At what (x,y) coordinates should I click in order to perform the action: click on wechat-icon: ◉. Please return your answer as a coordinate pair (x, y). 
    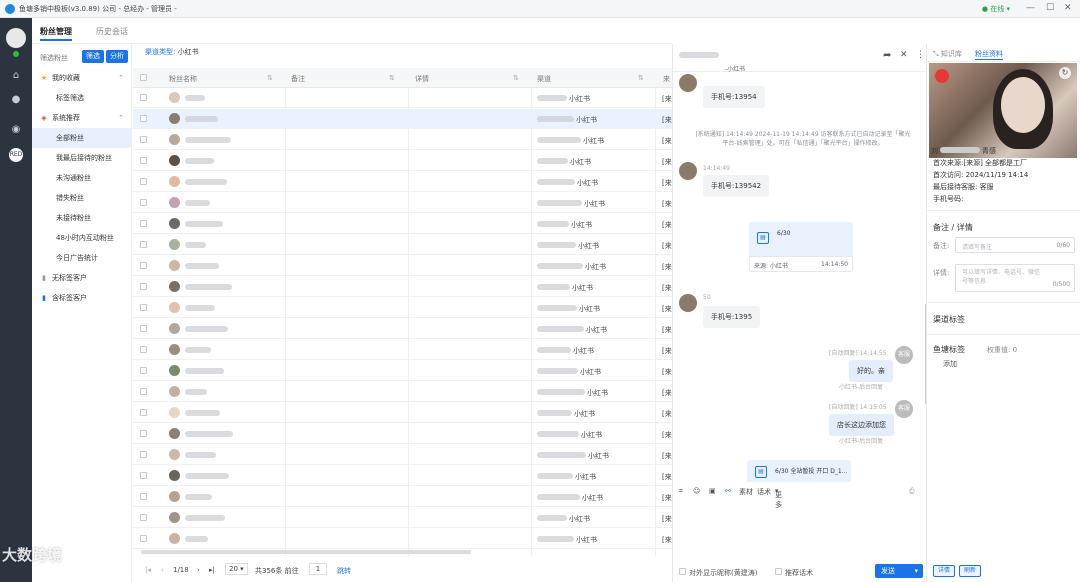
    Looking at the image, I should click on (16, 131).